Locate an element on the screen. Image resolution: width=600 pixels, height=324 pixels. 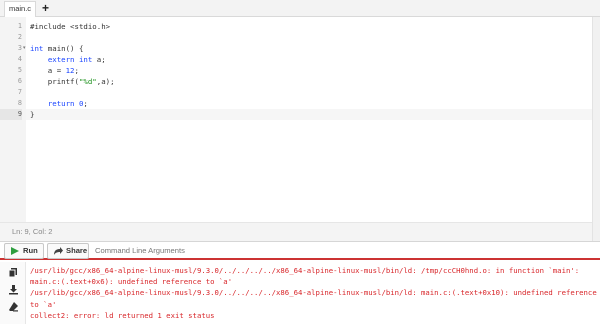
add-tab-button: + is located at coordinates (45, 8).